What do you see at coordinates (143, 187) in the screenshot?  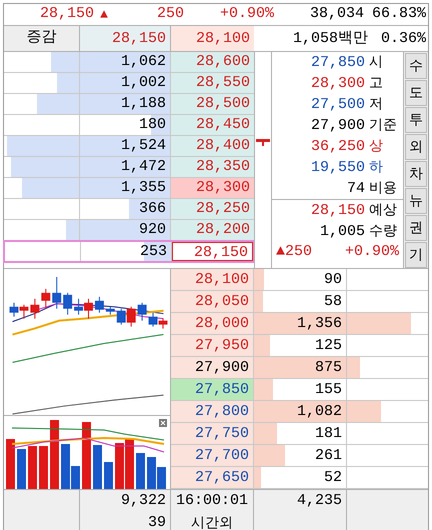 I see `ask-volume: 1,355` at bounding box center [143, 187].